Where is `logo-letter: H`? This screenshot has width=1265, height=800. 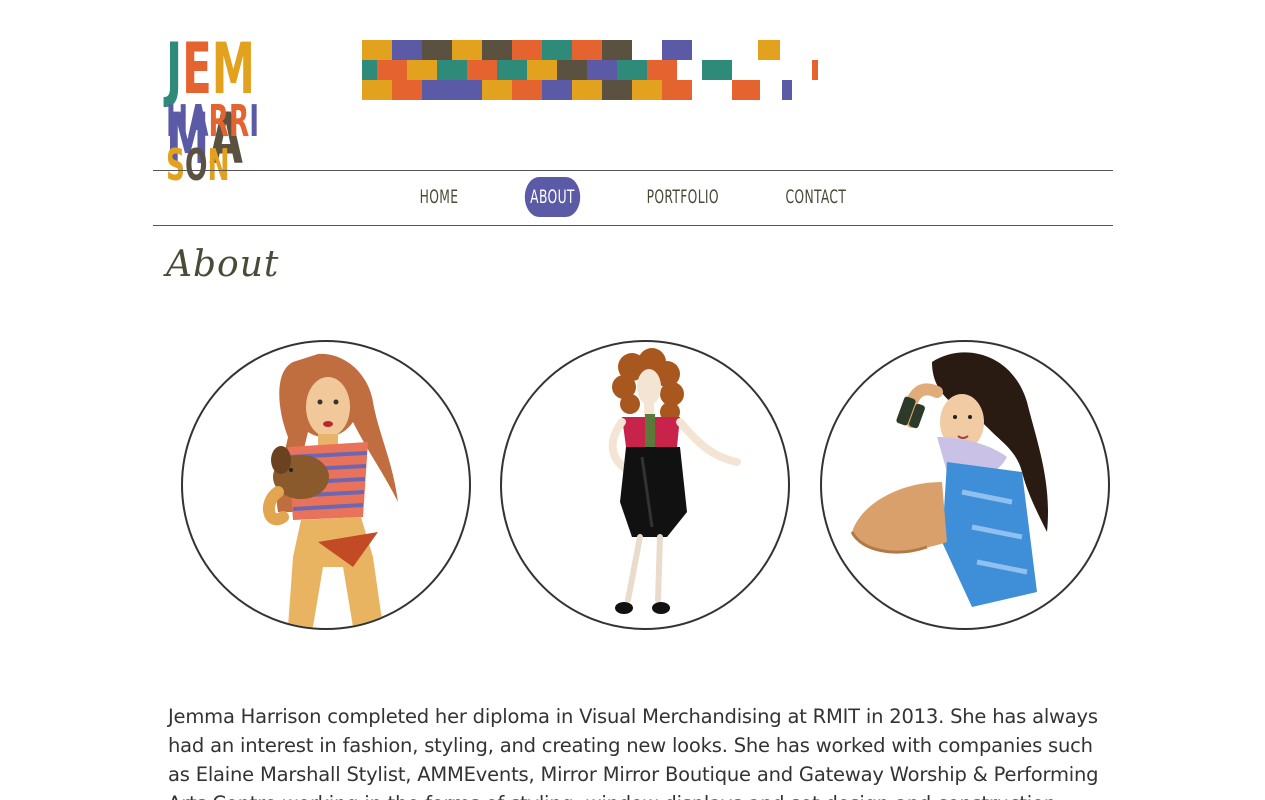
logo-letter: H is located at coordinates (177, 121).